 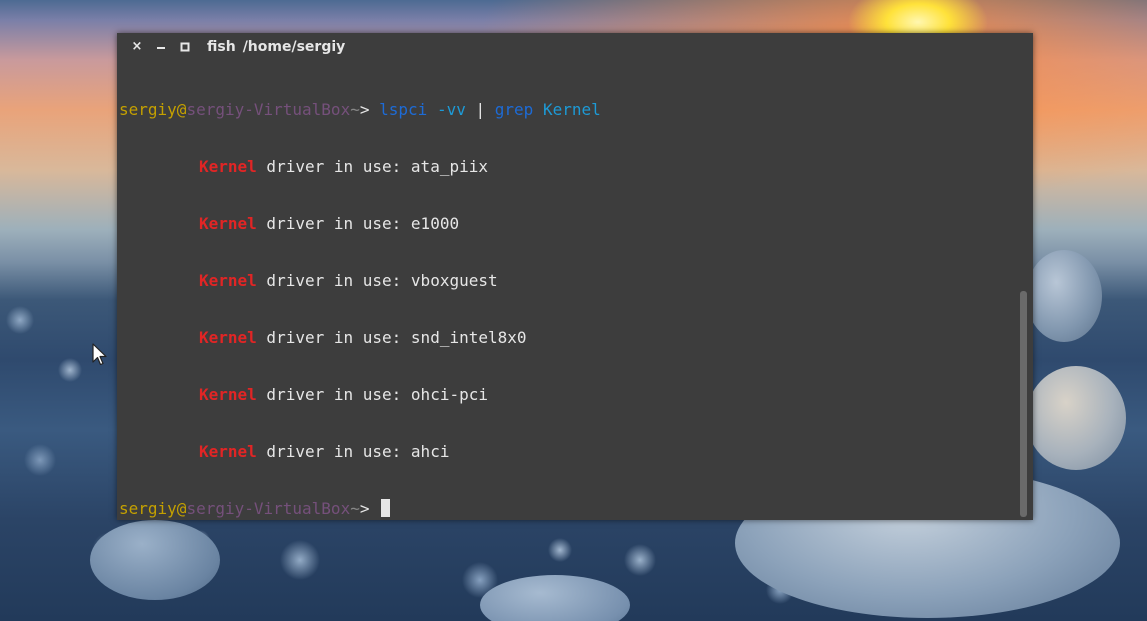 I want to click on window-title-app: fish, so click(x=221, y=47).